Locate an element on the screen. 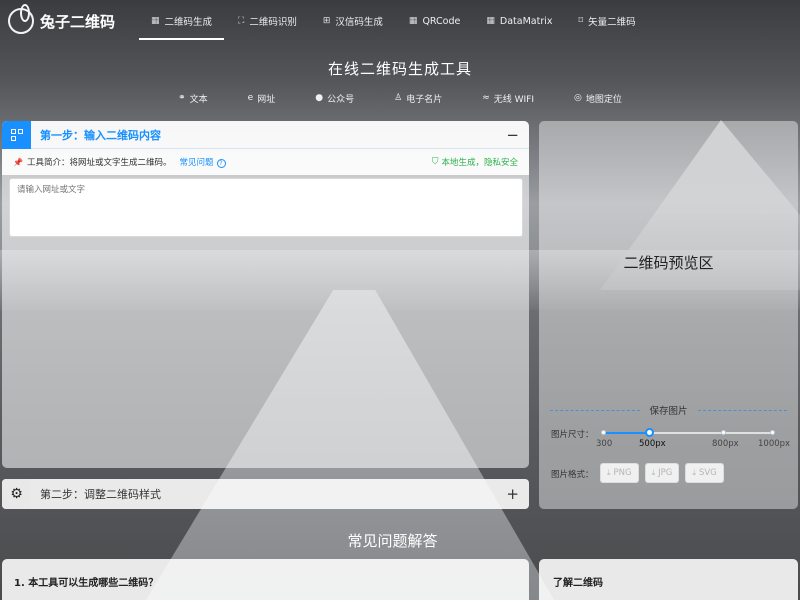  nav-item-datamatrix: ▦ DataMatrix is located at coordinates (519, 21).